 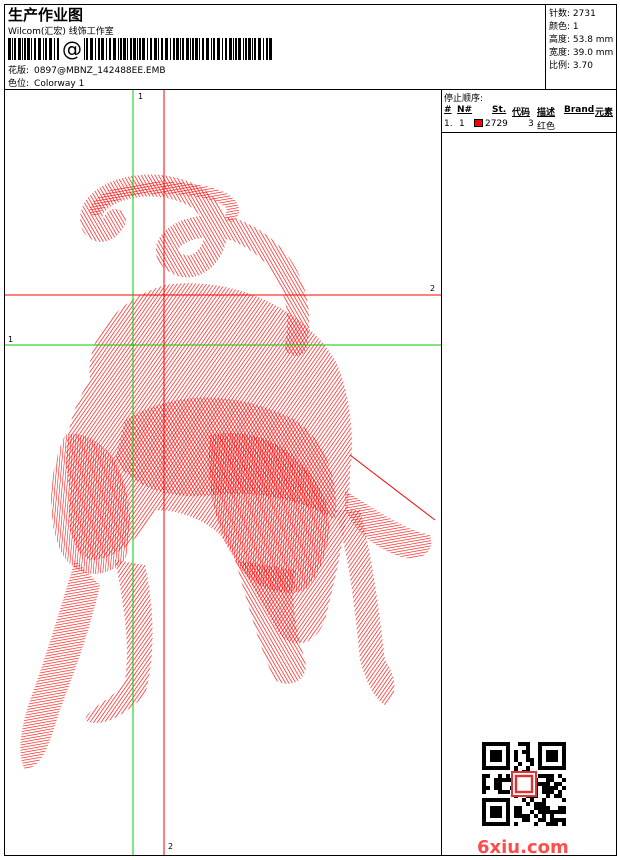 I want to click on colorway-value: Colorway 1, so click(x=59, y=84).